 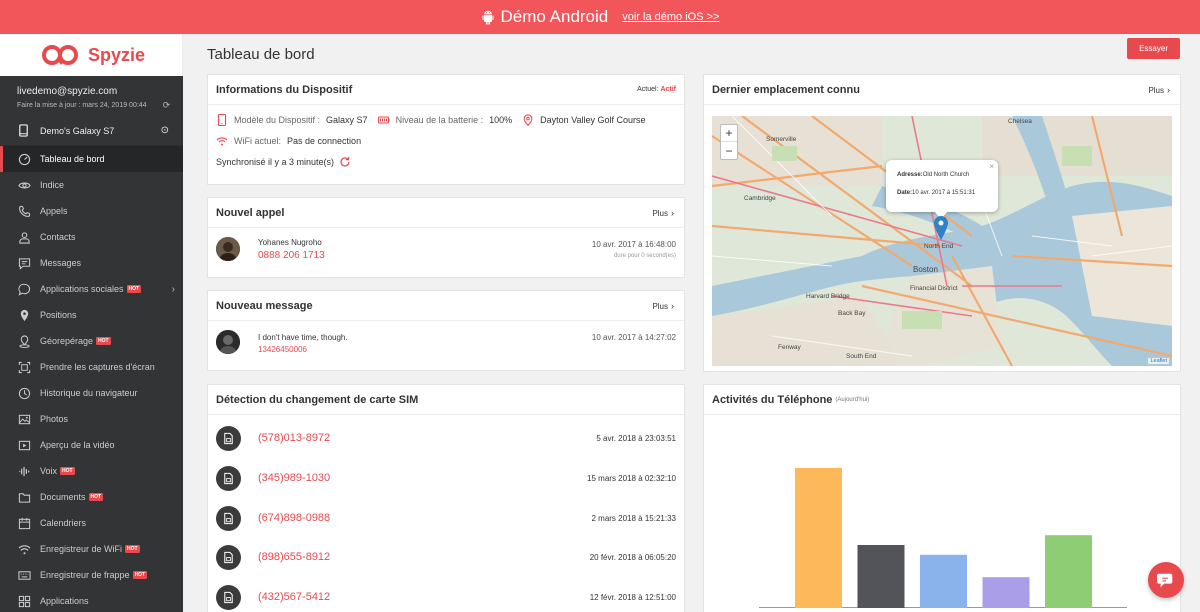 I want to click on sim-row: (898)655-8912 20 févr. 2018 à 06:05:20, so click(x=446, y=558).